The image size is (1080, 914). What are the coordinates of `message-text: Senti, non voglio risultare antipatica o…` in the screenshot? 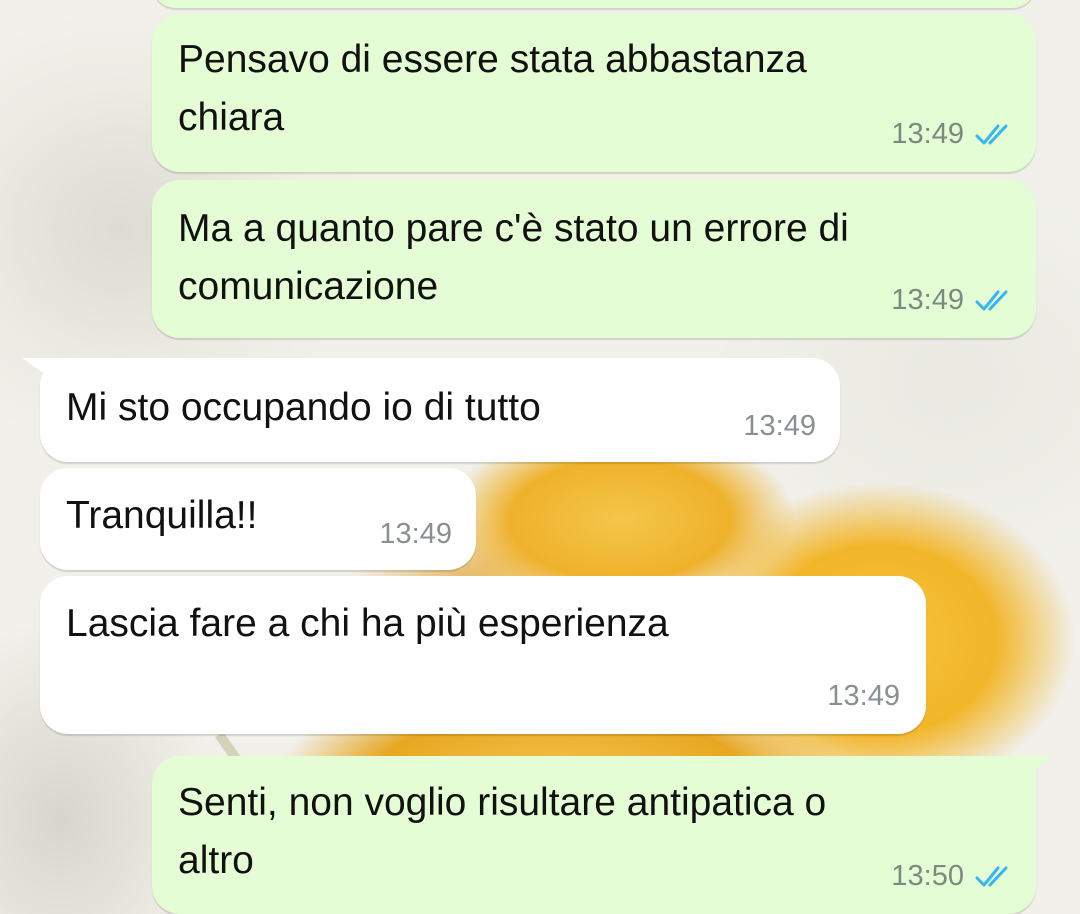 It's located at (502, 831).